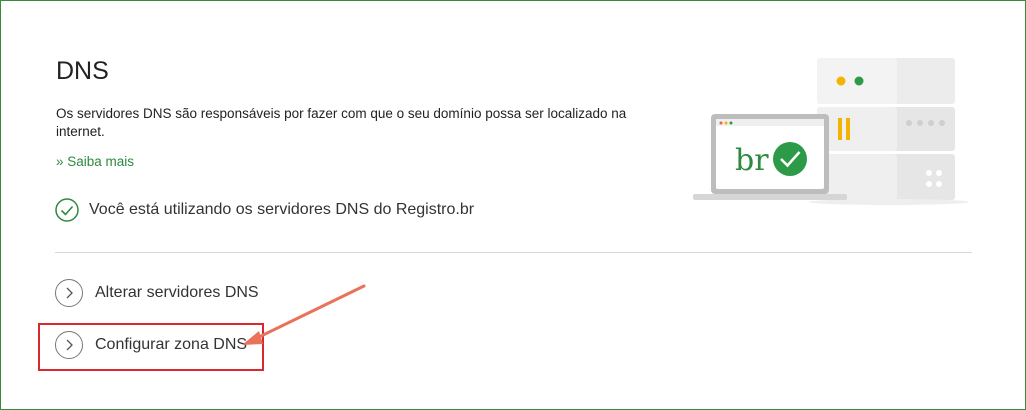  What do you see at coordinates (69, 293) in the screenshot?
I see `chevron-right-icon` at bounding box center [69, 293].